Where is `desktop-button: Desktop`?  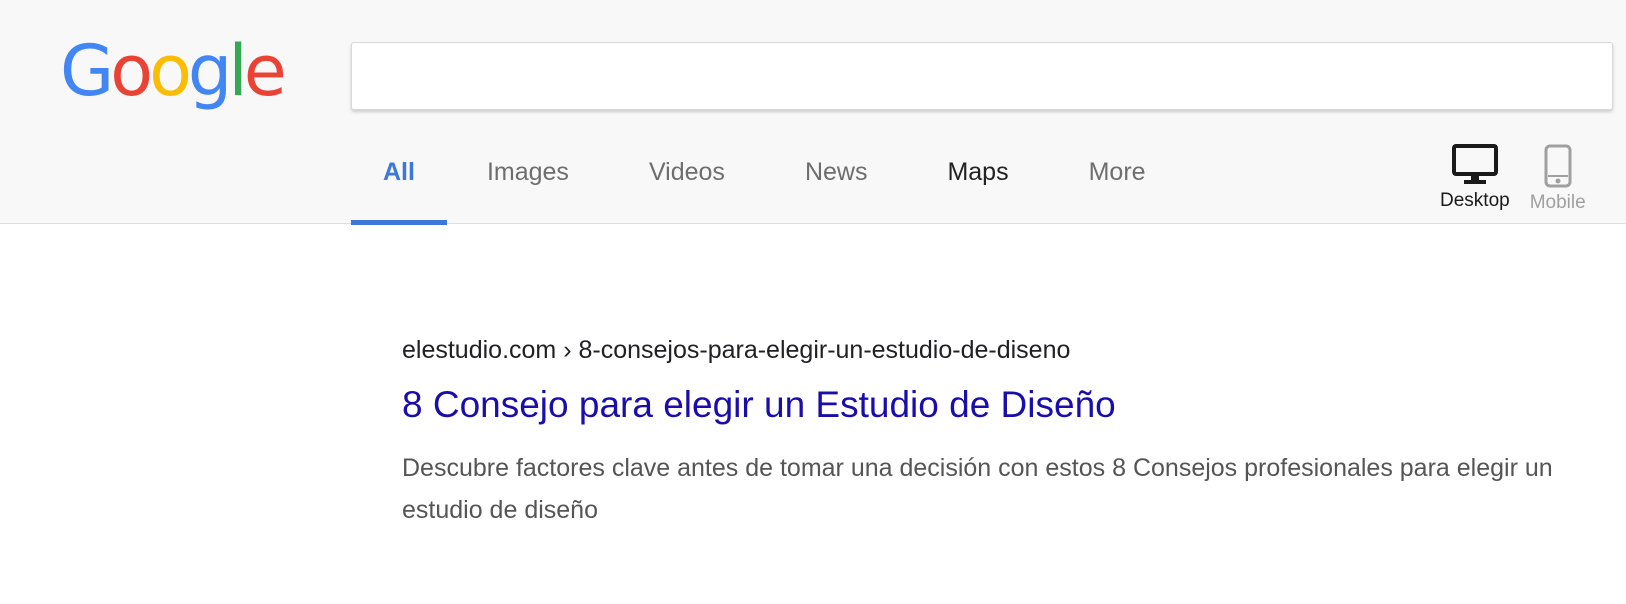 desktop-button: Desktop is located at coordinates (1475, 182).